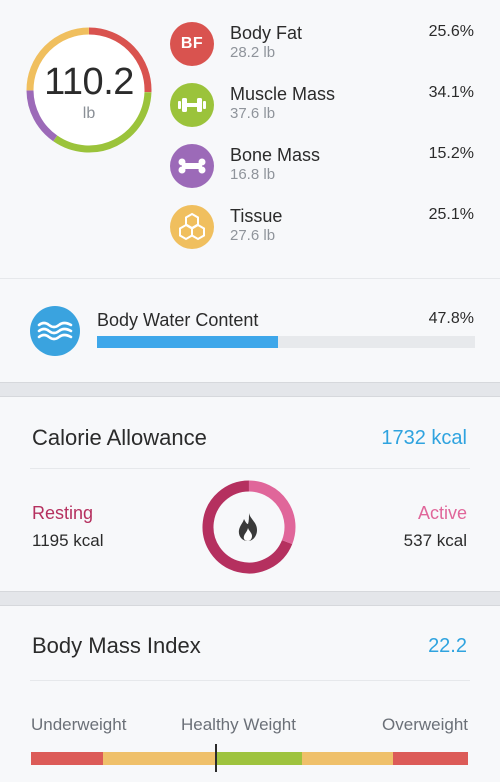 The height and width of the screenshot is (782, 500). I want to click on calorie-allowance-title: Calorie Allowance, so click(119, 437).